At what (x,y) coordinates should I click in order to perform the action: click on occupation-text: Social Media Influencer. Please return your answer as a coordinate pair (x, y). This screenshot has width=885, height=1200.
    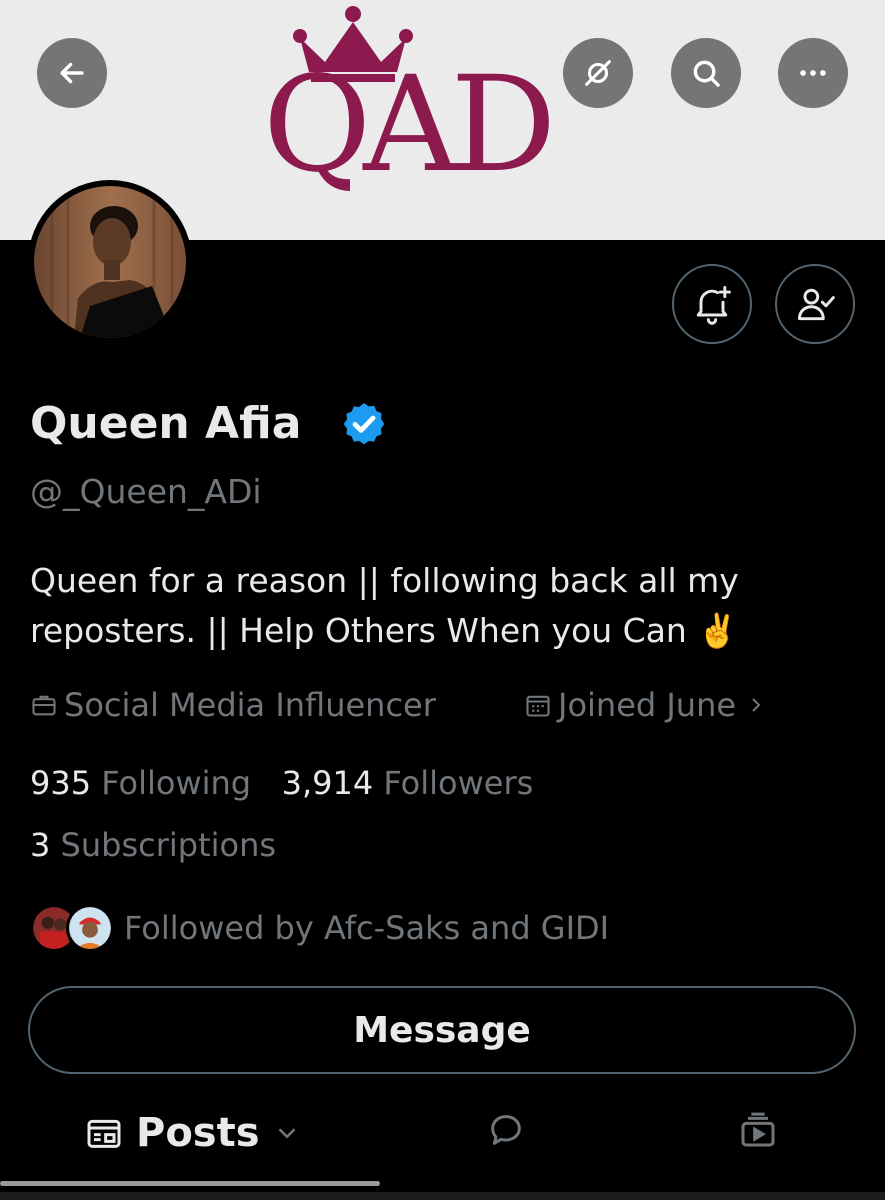
    Looking at the image, I should click on (250, 705).